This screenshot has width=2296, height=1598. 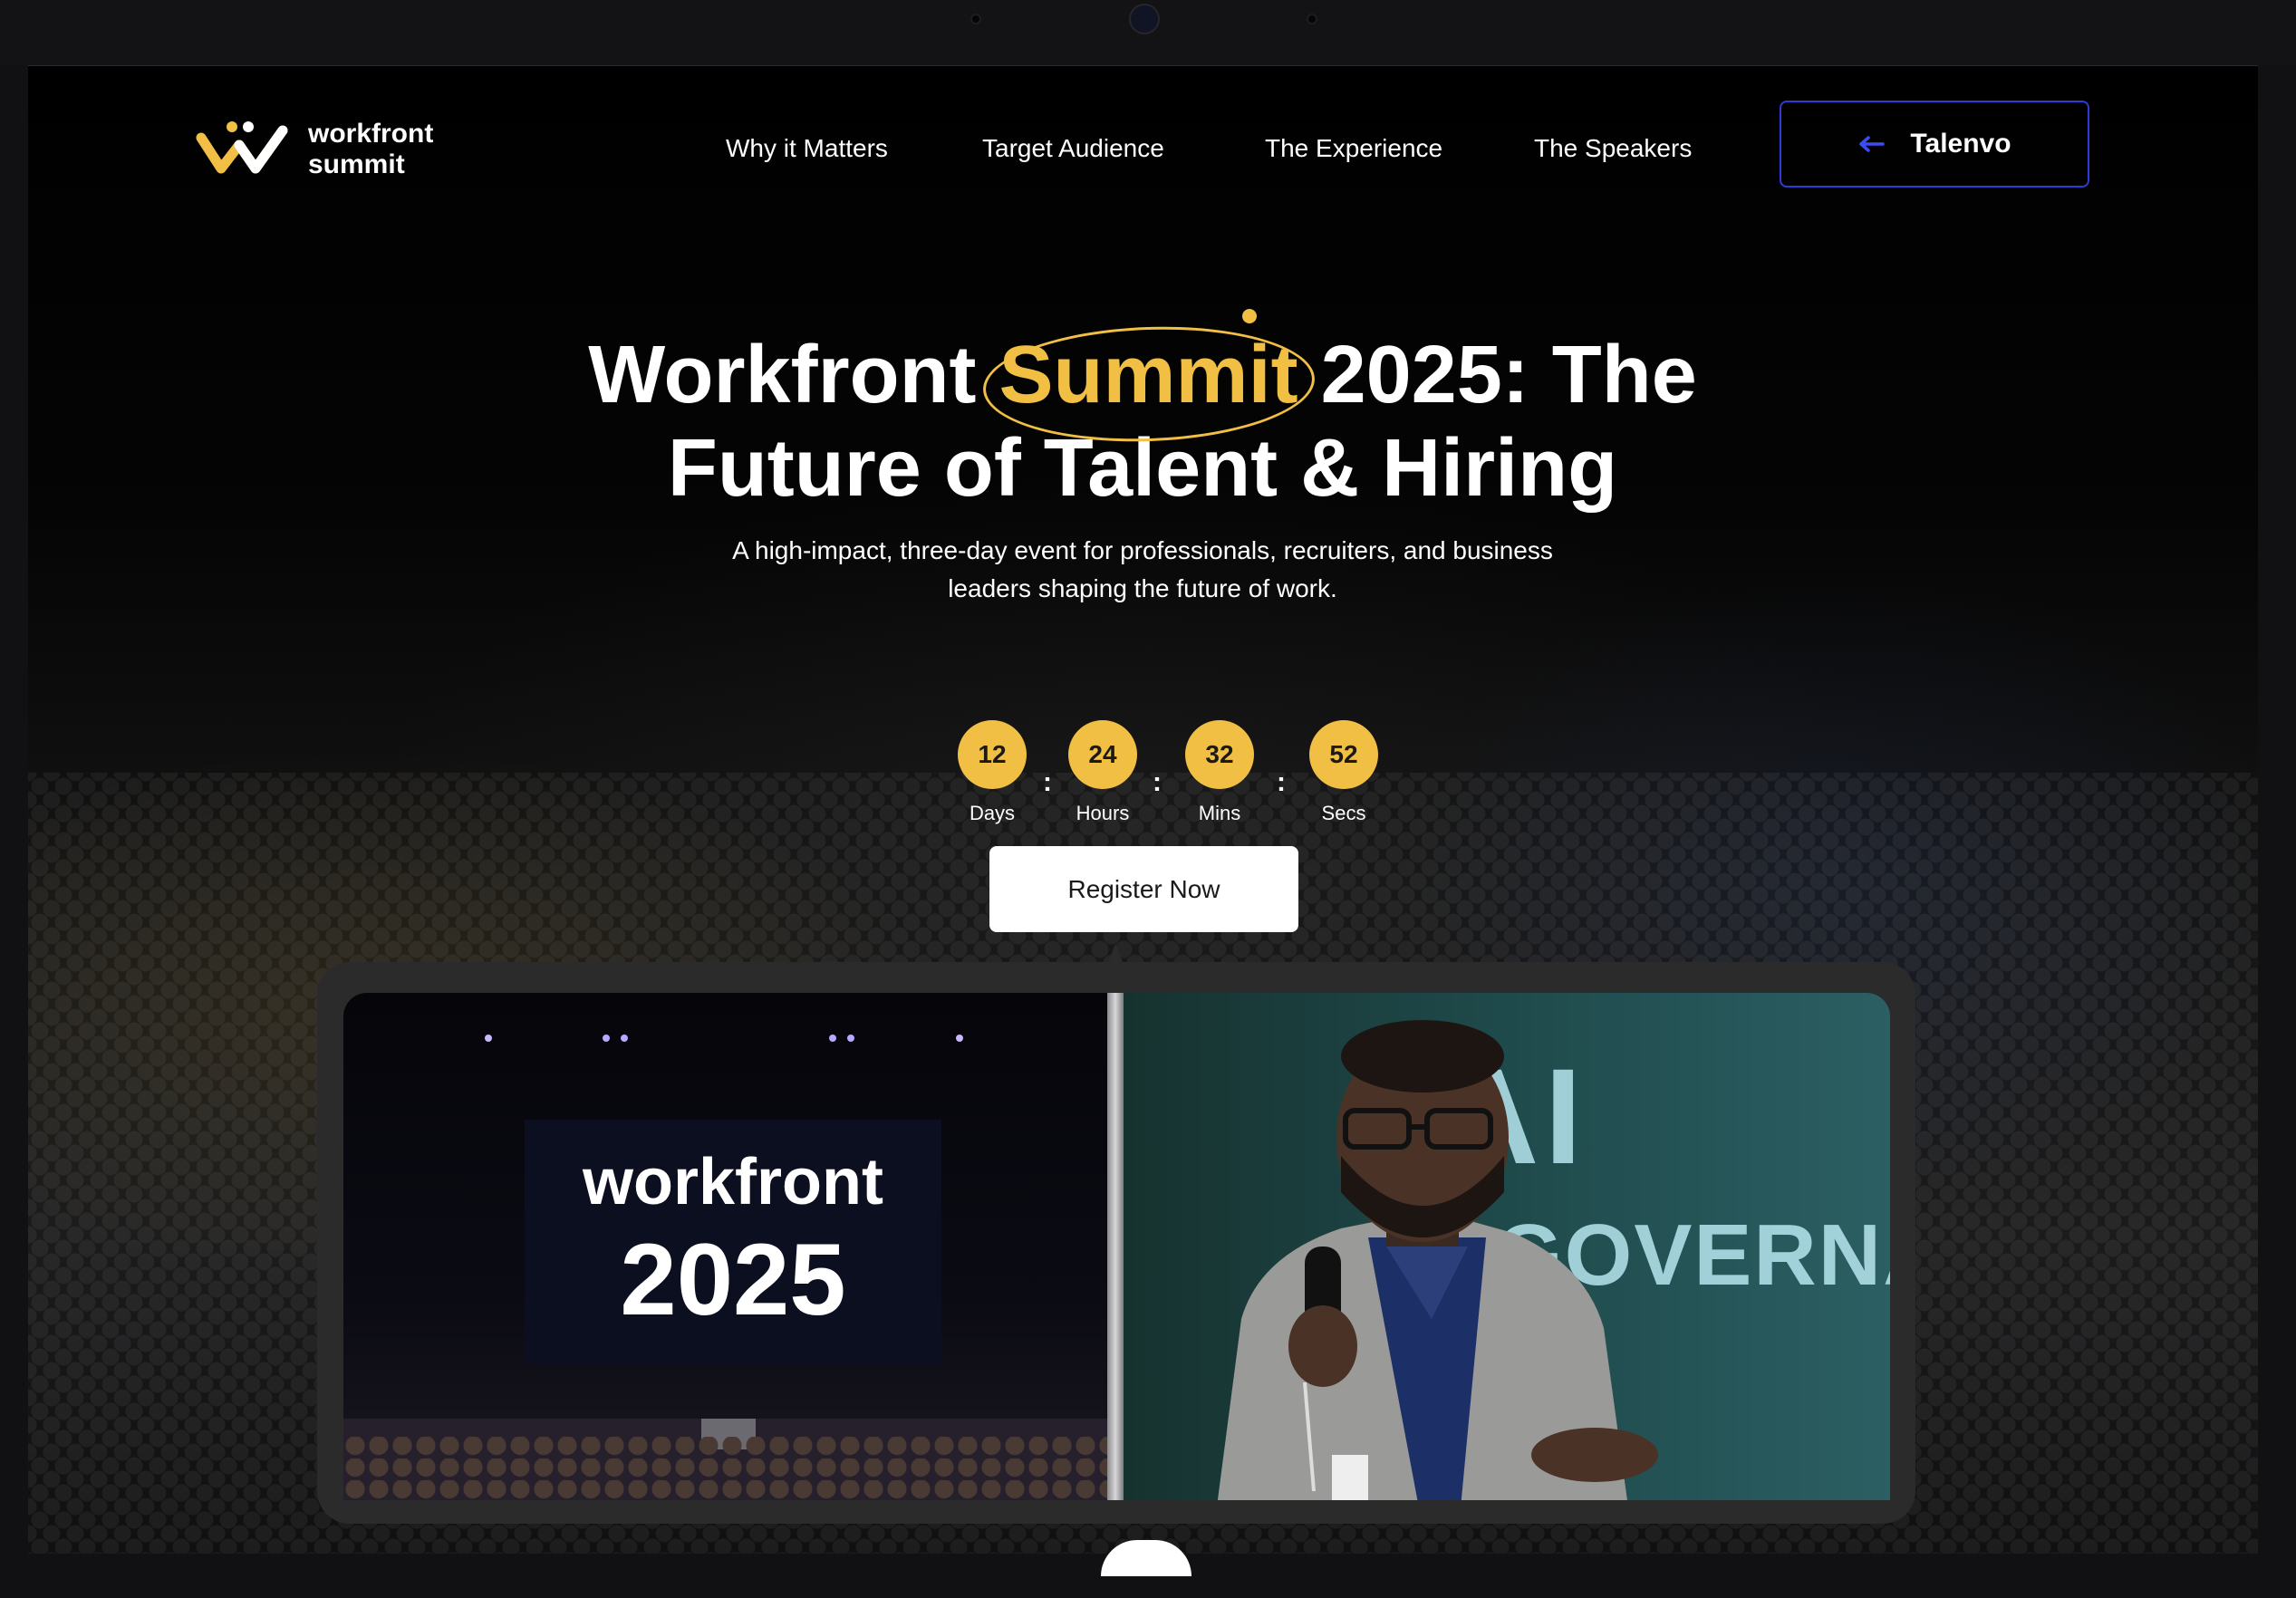 What do you see at coordinates (725, 1468) in the screenshot?
I see `audience-crowd` at bounding box center [725, 1468].